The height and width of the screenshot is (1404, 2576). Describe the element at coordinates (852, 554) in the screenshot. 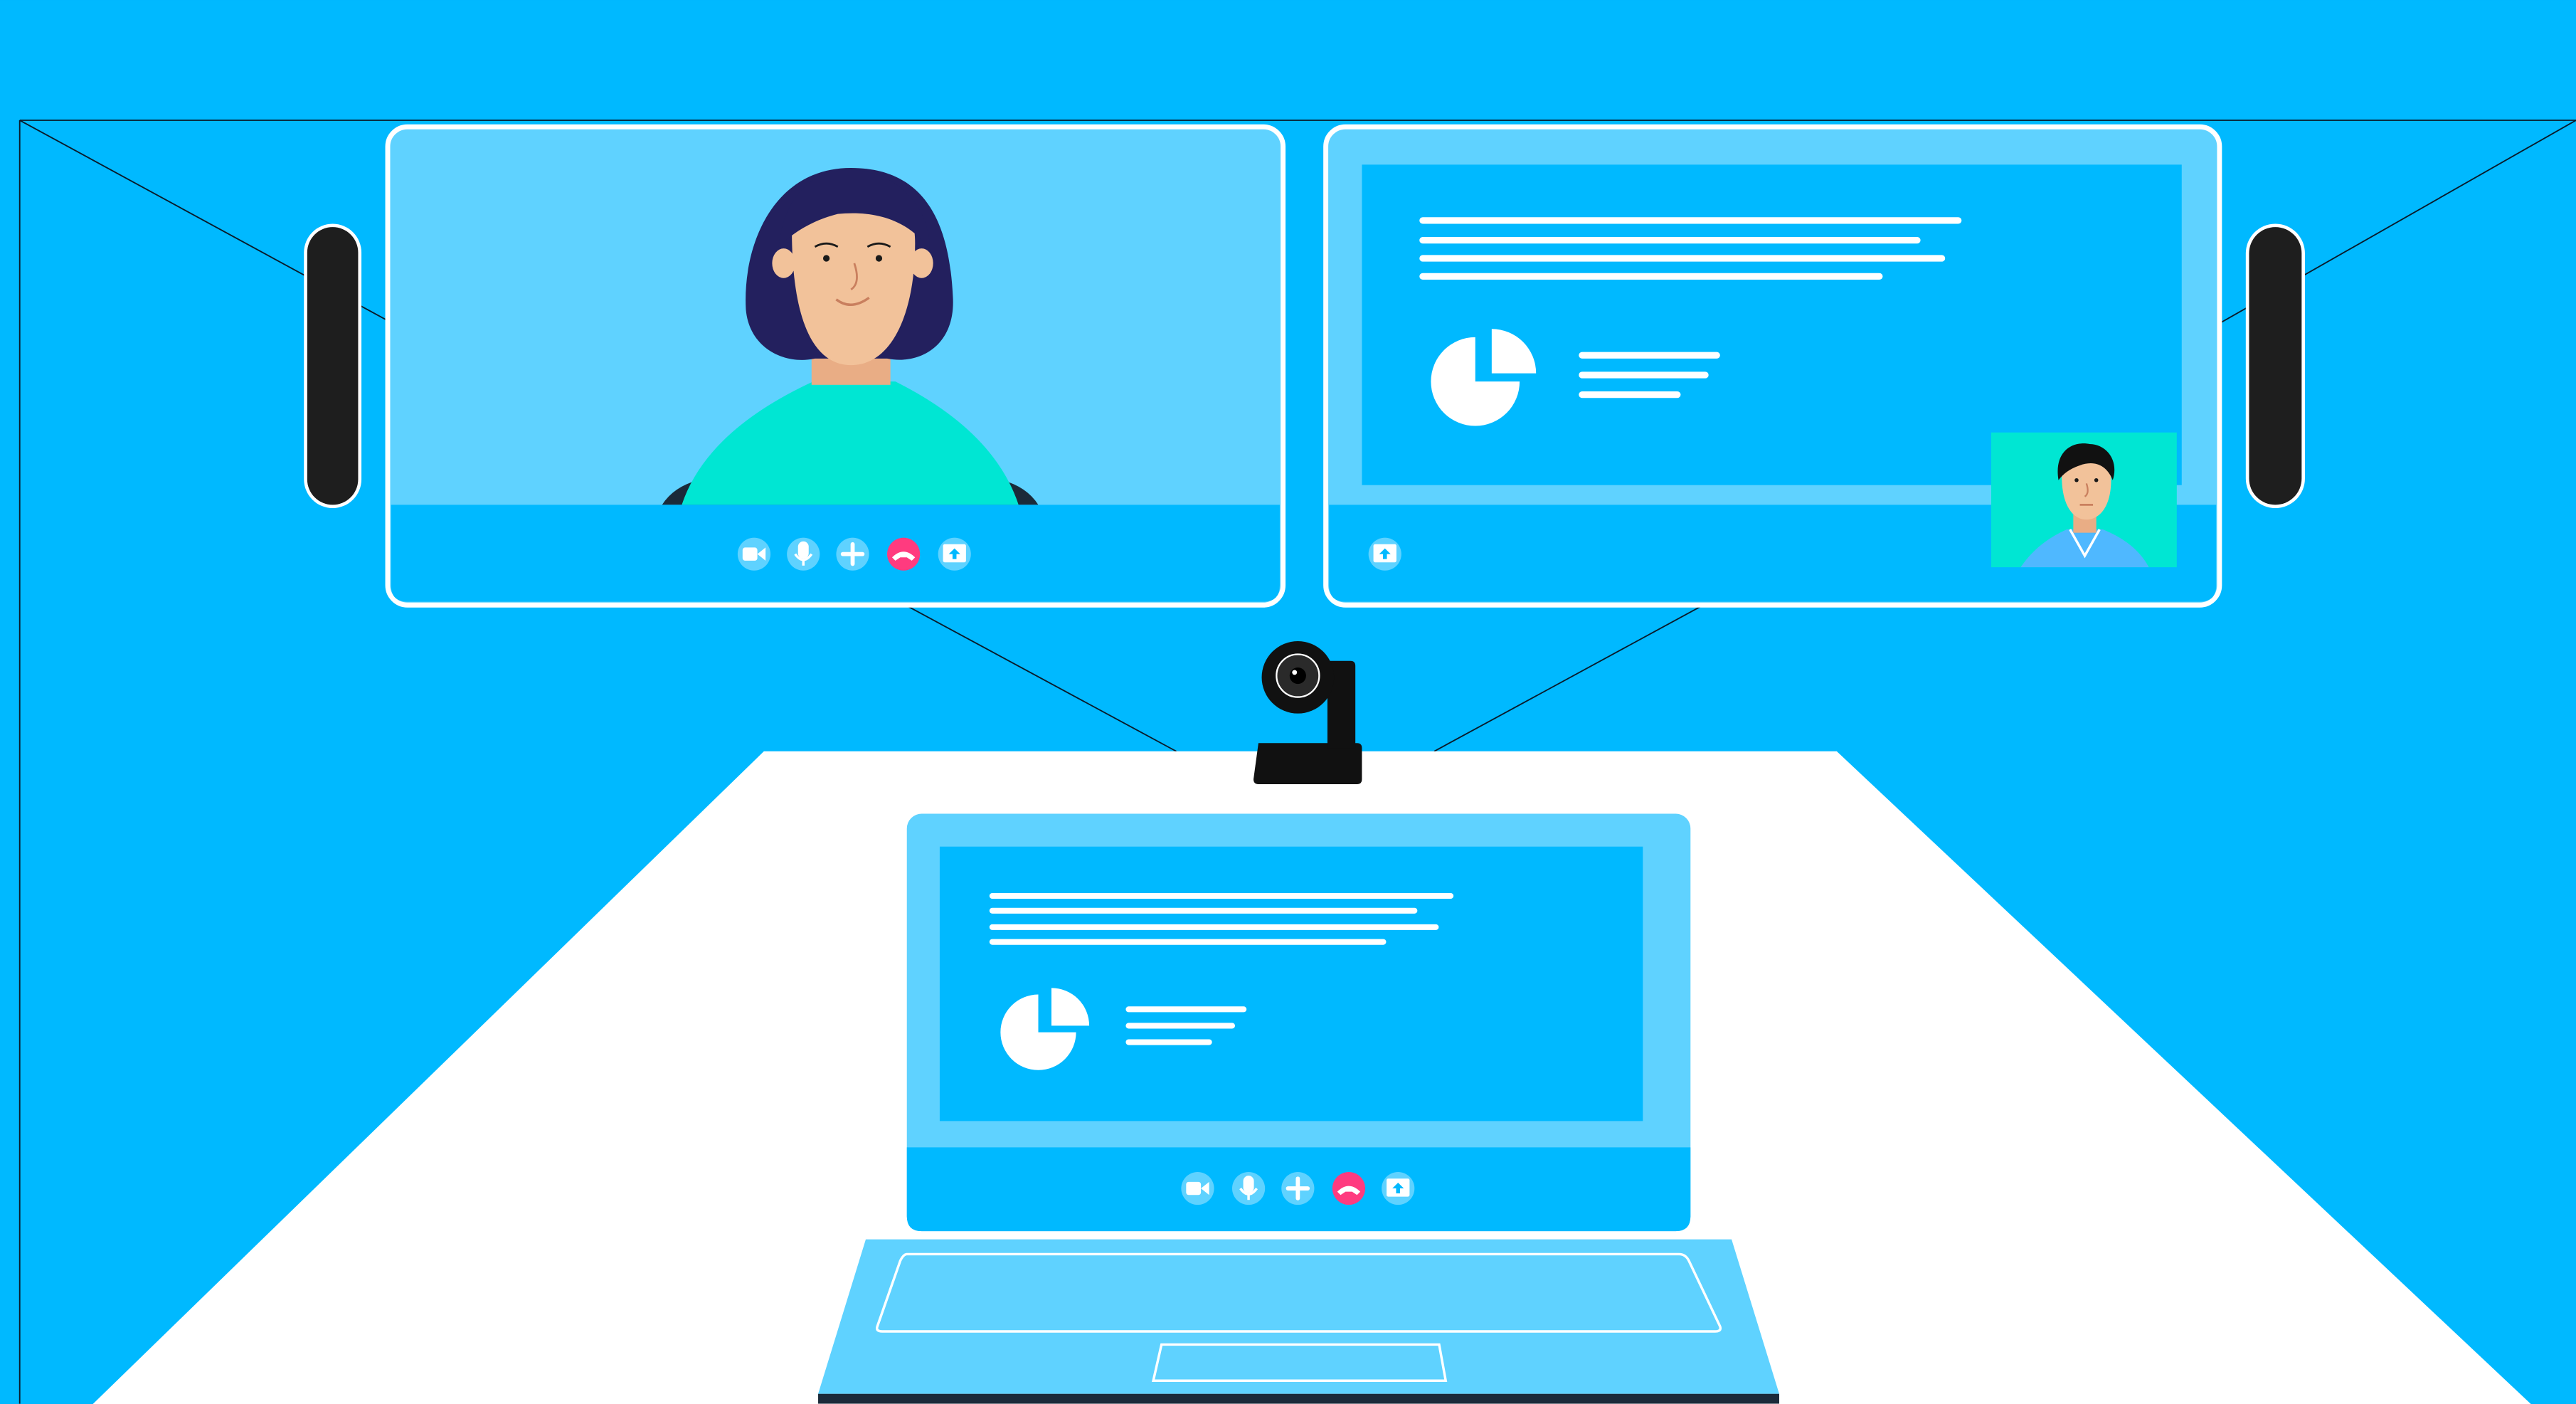

I see `left-plus-button` at that location.